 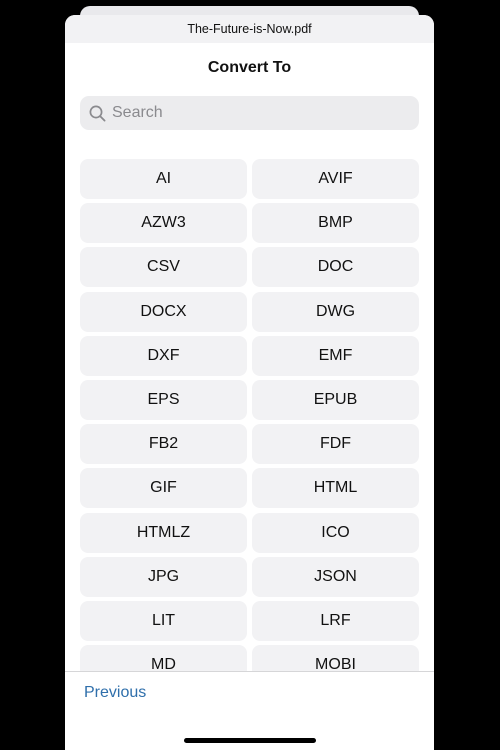 I want to click on format-button-fb2: FB2, so click(x=163, y=444).